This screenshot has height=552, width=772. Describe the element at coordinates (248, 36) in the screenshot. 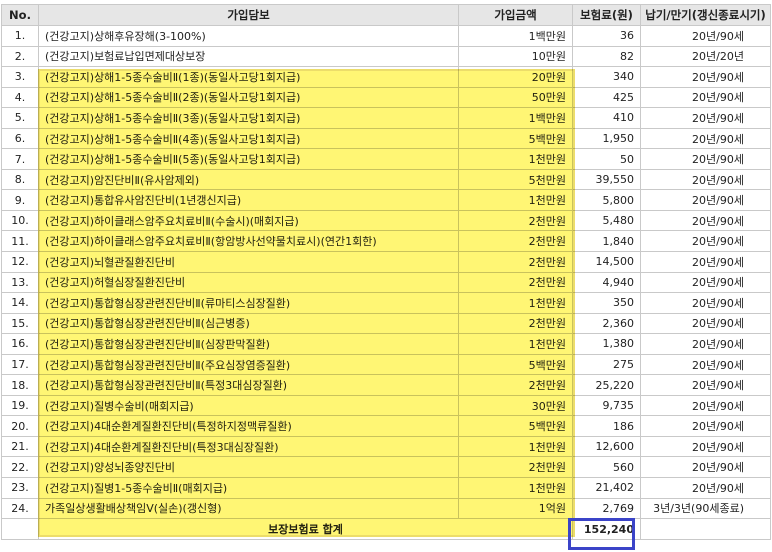

I see `coverage-name: (건강고지)상해후유장해(3-100%)` at that location.